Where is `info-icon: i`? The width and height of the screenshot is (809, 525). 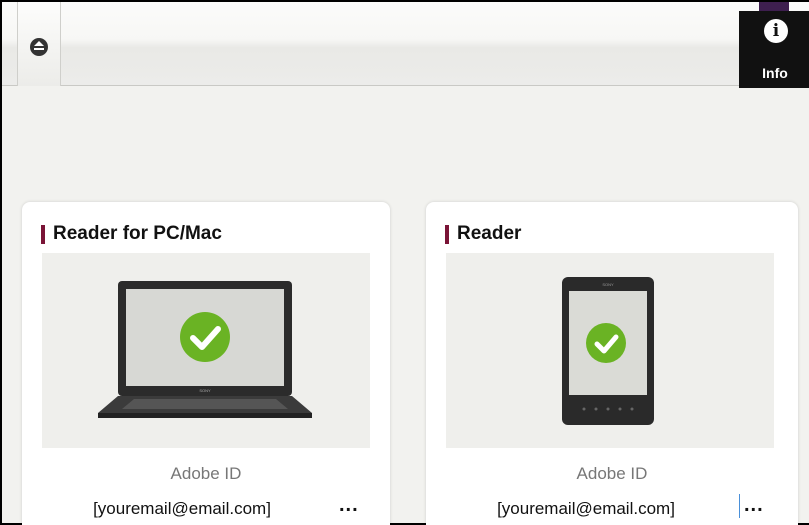
info-icon: i is located at coordinates (776, 31).